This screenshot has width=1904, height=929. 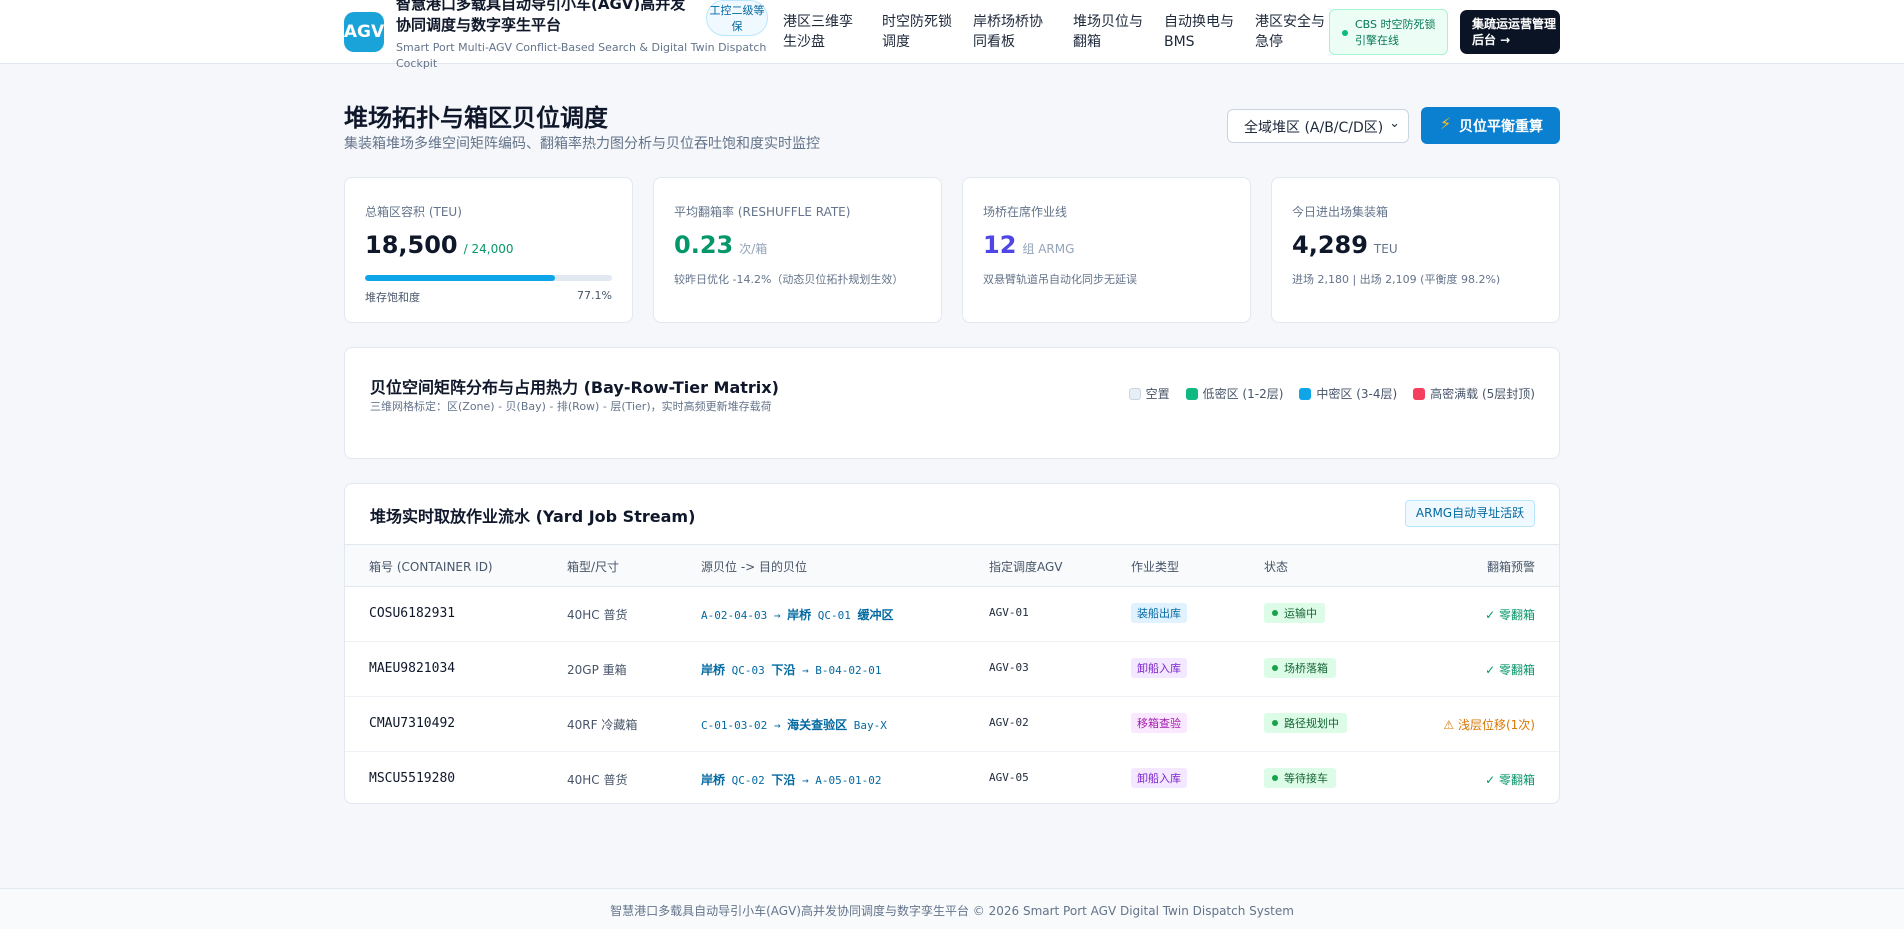 I want to click on status-text: 场桥落箱, so click(x=1306, y=668).